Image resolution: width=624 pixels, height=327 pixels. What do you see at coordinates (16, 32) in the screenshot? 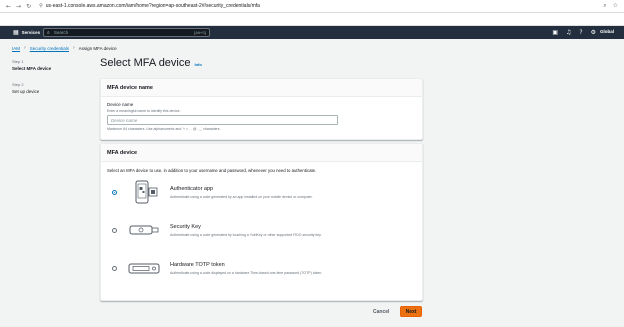
I see `services-grid-icon: ▦` at bounding box center [16, 32].